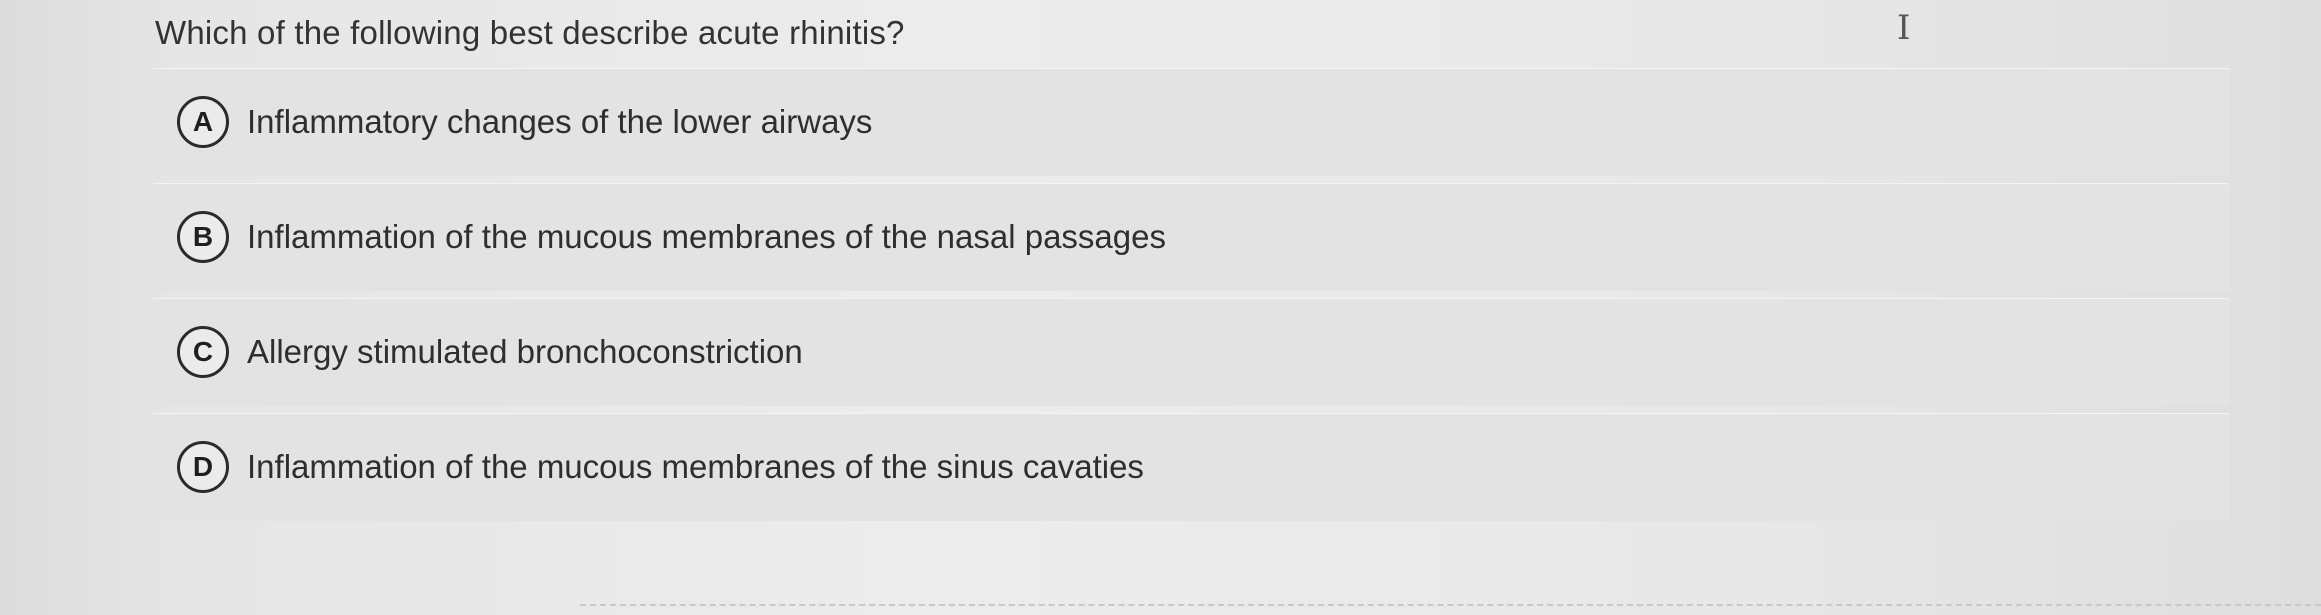 The width and height of the screenshot is (2321, 615). What do you see at coordinates (203, 237) in the screenshot?
I see `option-letter-badge: B` at bounding box center [203, 237].